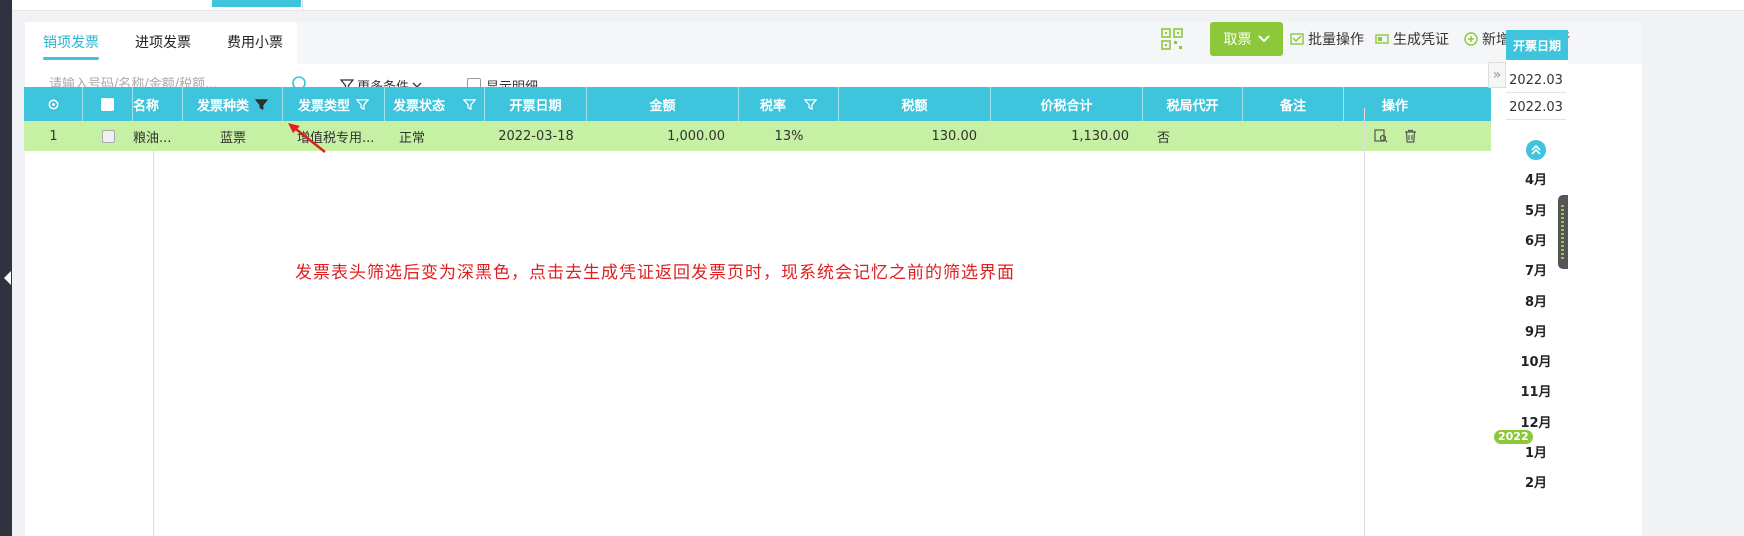 The image size is (1744, 536). Describe the element at coordinates (71, 43) in the screenshot. I see `tab-sales-invoice: 销项发票` at that location.